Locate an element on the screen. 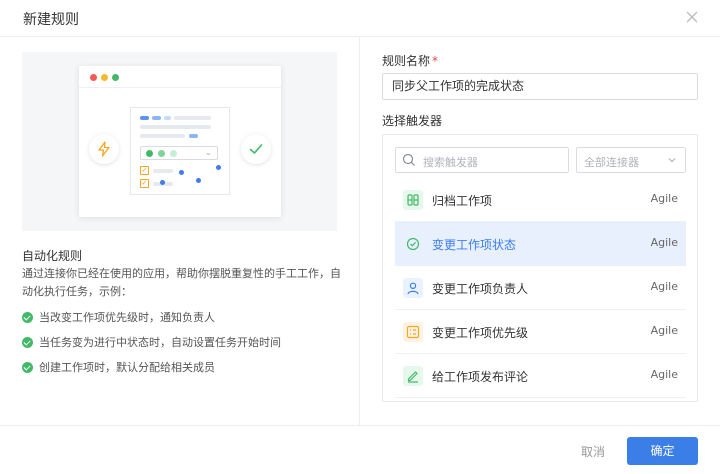 This screenshot has height=474, width=720. window-dot-yellow is located at coordinates (104, 77).